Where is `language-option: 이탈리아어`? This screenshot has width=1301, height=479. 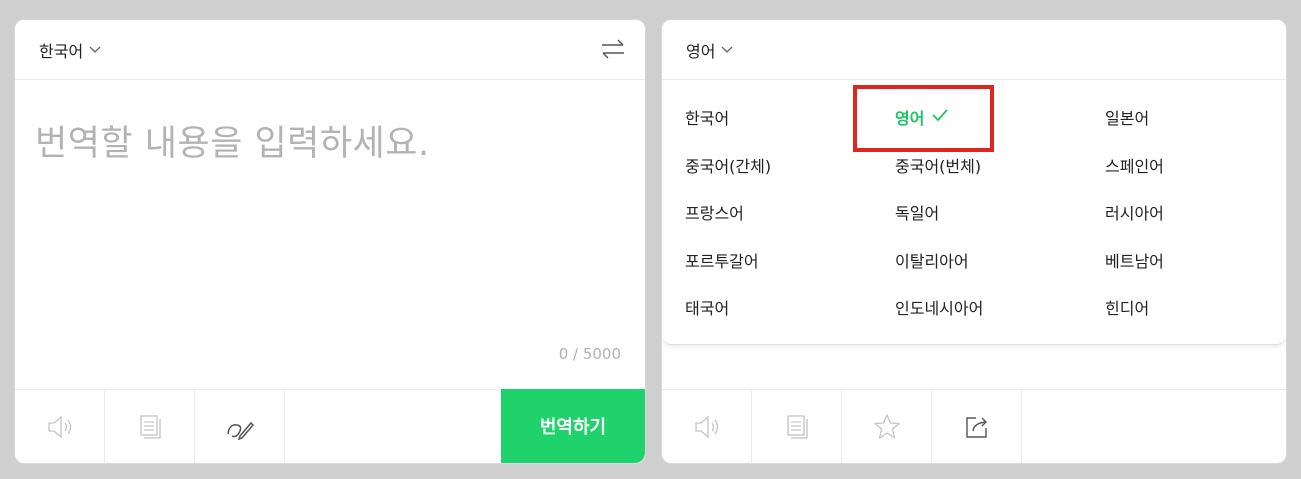
language-option: 이탈리아어 is located at coordinates (1000, 272).